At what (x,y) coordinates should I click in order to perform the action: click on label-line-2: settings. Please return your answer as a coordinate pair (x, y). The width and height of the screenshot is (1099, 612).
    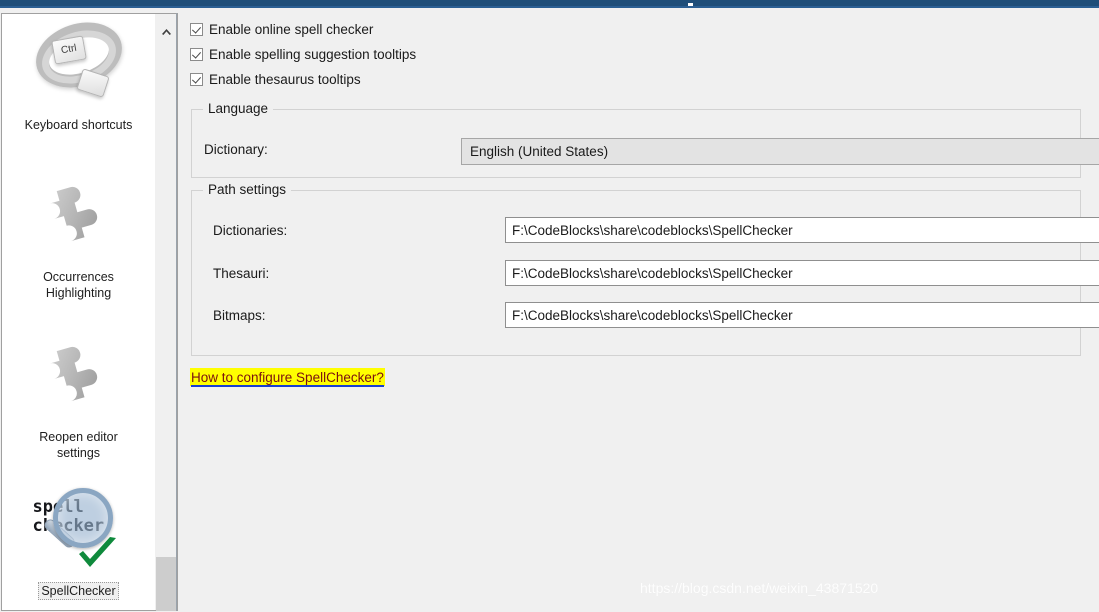
    Looking at the image, I should click on (78, 453).